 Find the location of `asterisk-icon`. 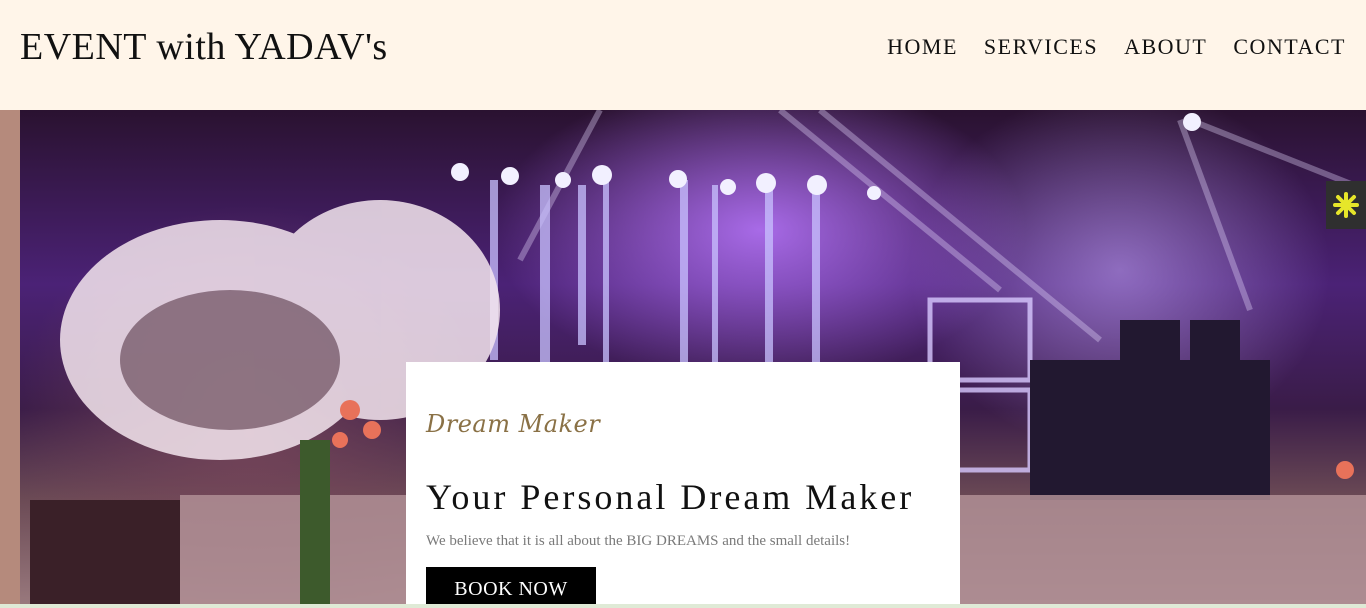

asterisk-icon is located at coordinates (1346, 205).